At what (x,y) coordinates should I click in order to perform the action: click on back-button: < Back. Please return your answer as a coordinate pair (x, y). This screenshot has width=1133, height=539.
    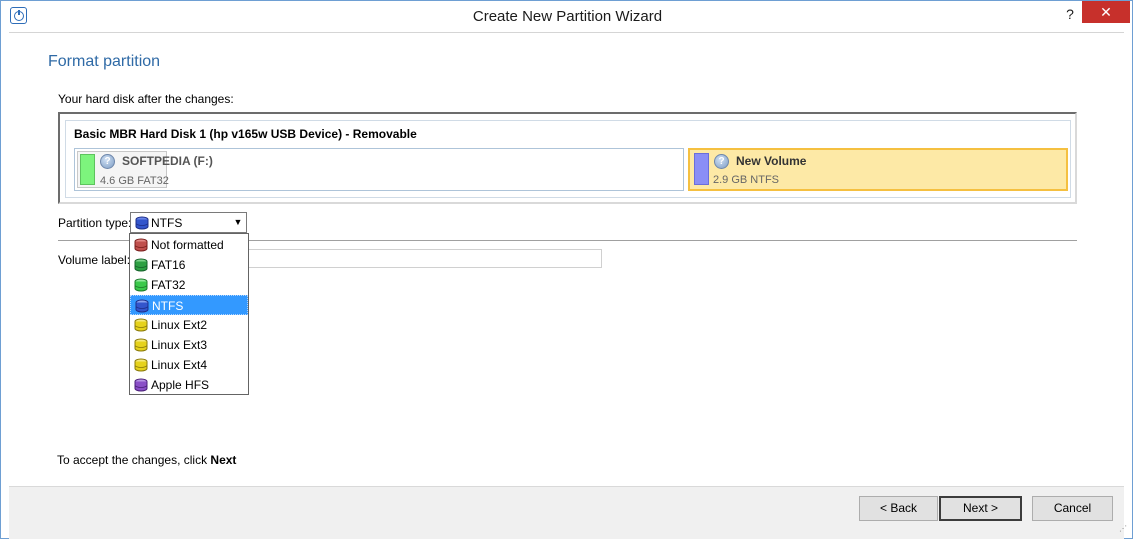
    Looking at the image, I should click on (898, 508).